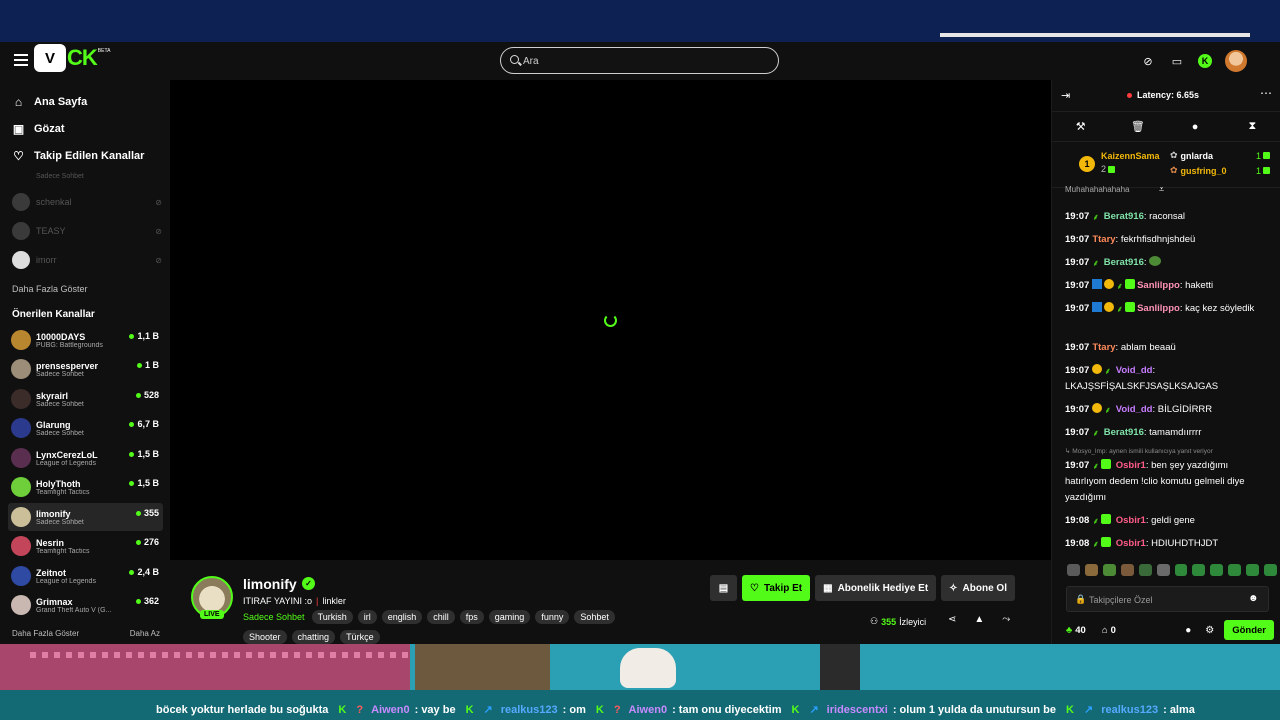 This screenshot has height=720, width=1280. Describe the element at coordinates (643, 61) in the screenshot. I see `search-input` at that location.